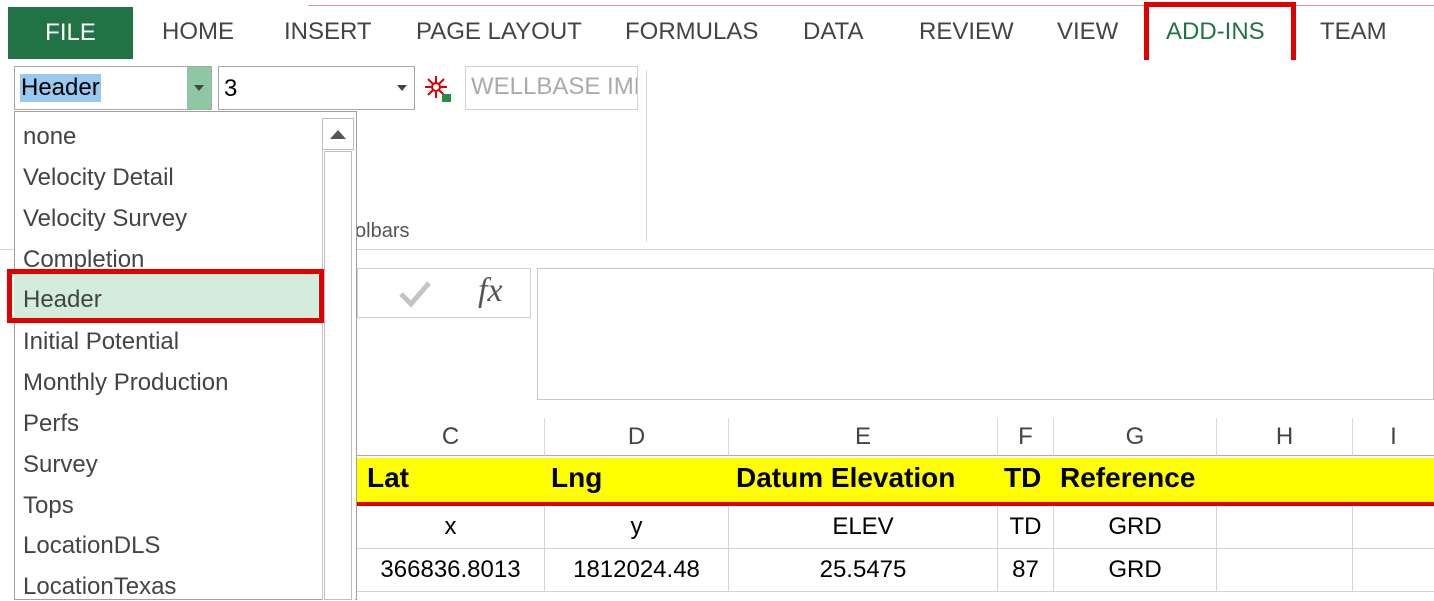 This screenshot has width=1434, height=601. What do you see at coordinates (1026, 570) in the screenshot?
I see `table-cell: 87` at bounding box center [1026, 570].